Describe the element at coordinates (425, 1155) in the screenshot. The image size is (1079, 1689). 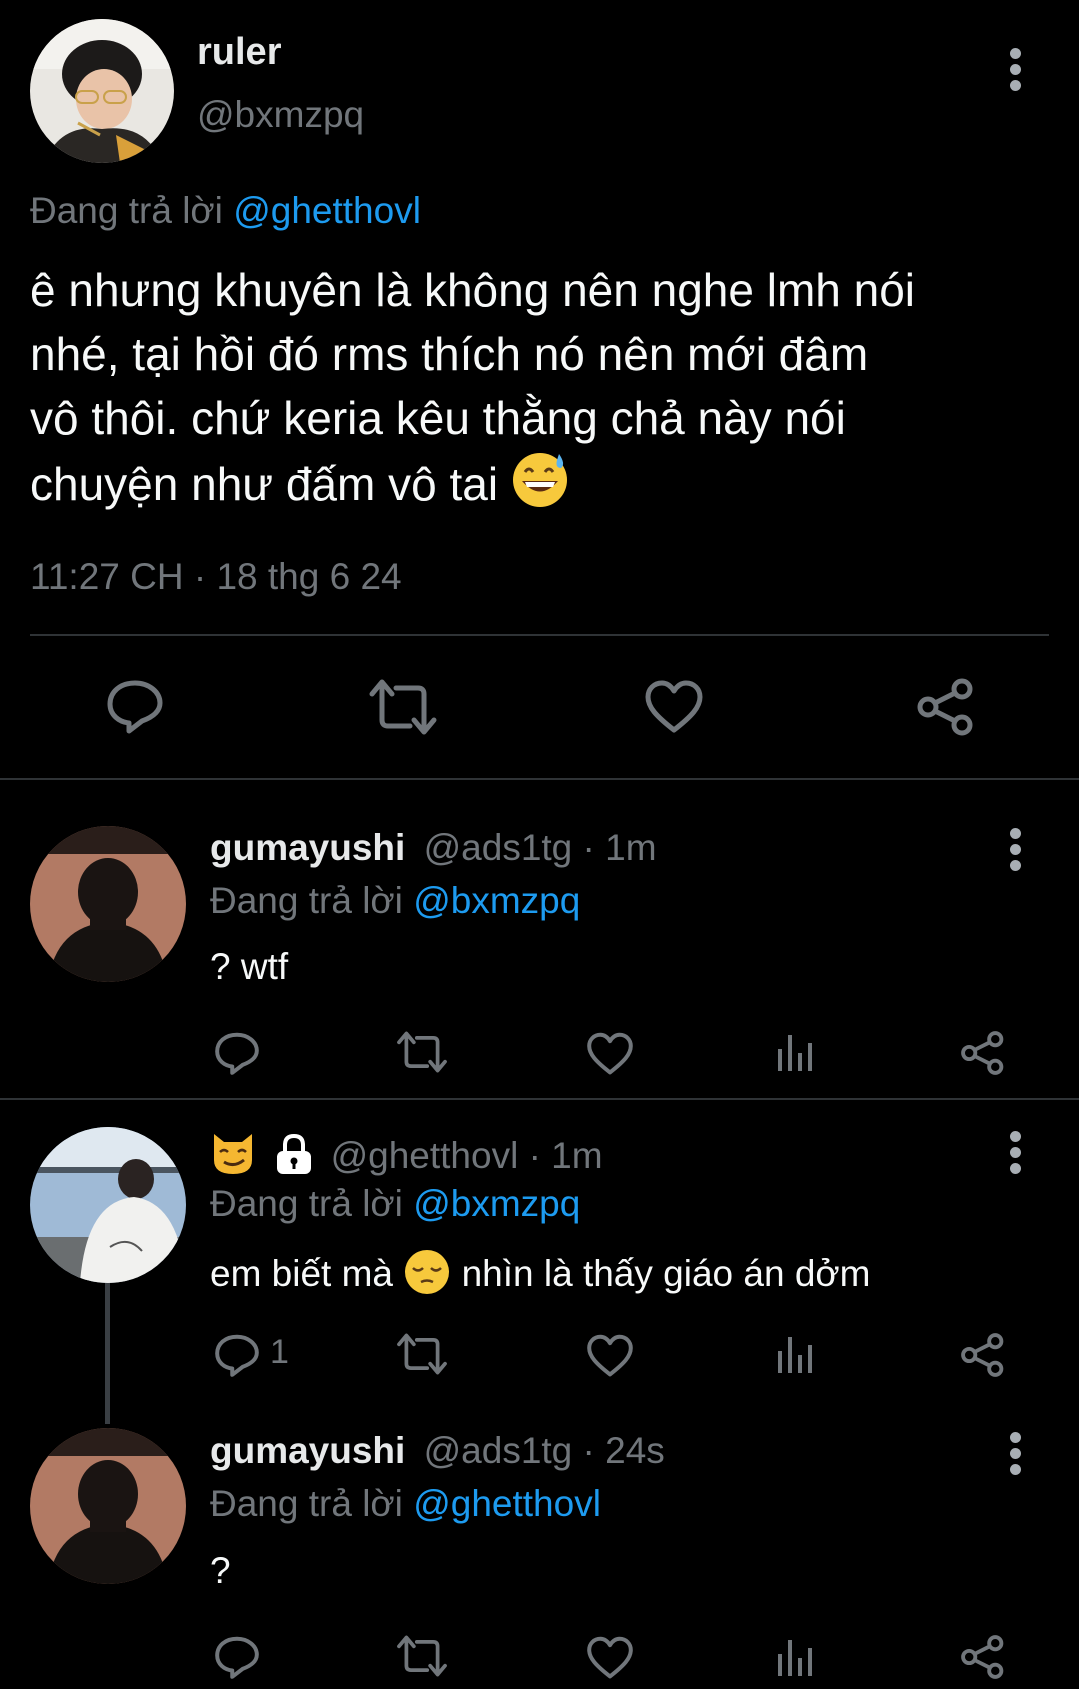
I see `user-handle: @ghetthovl` at that location.